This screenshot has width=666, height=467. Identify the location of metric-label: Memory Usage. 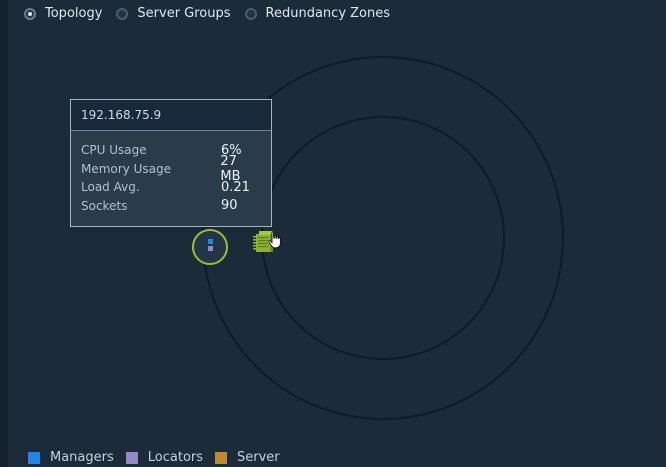
(126, 168).